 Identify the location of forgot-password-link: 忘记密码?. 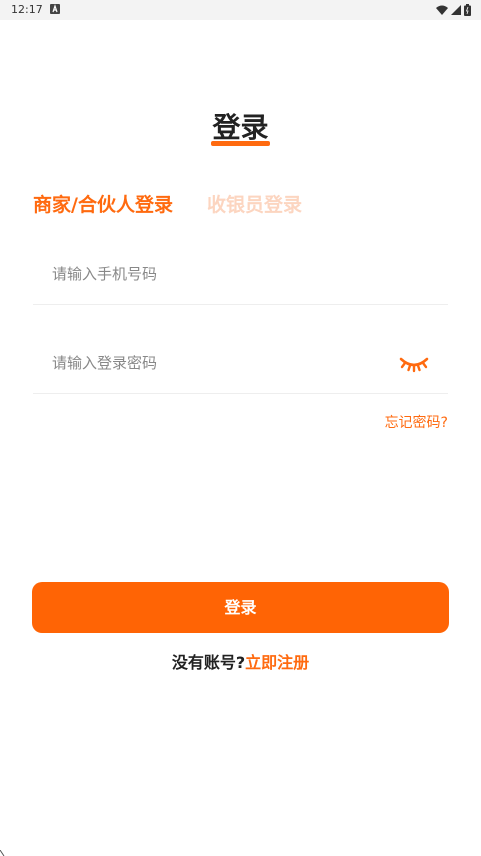
(416, 423).